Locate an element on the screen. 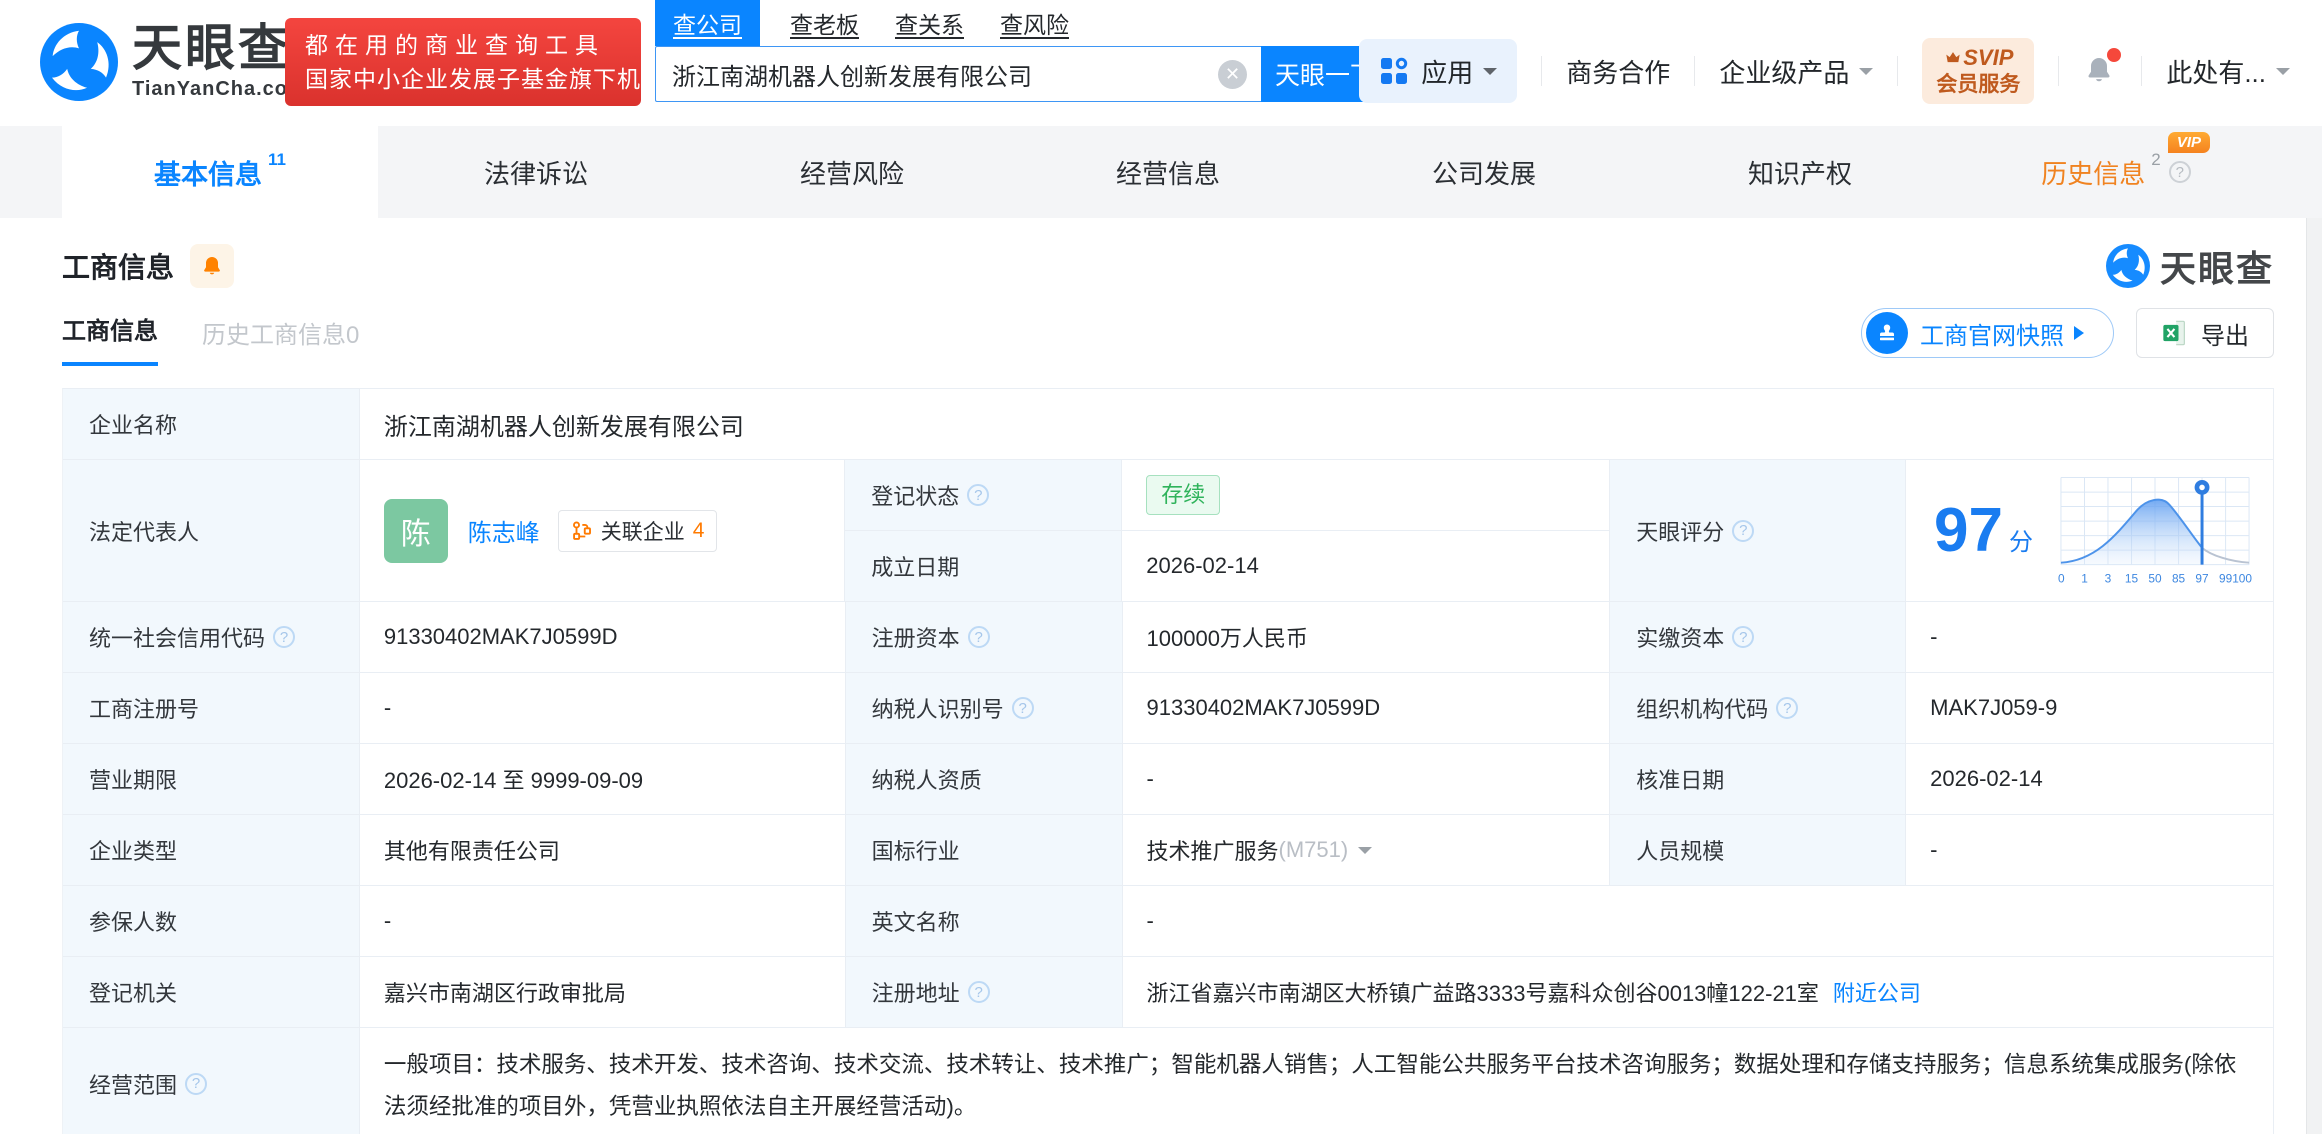  subtab-business-info: 工商信息 is located at coordinates (110, 338).